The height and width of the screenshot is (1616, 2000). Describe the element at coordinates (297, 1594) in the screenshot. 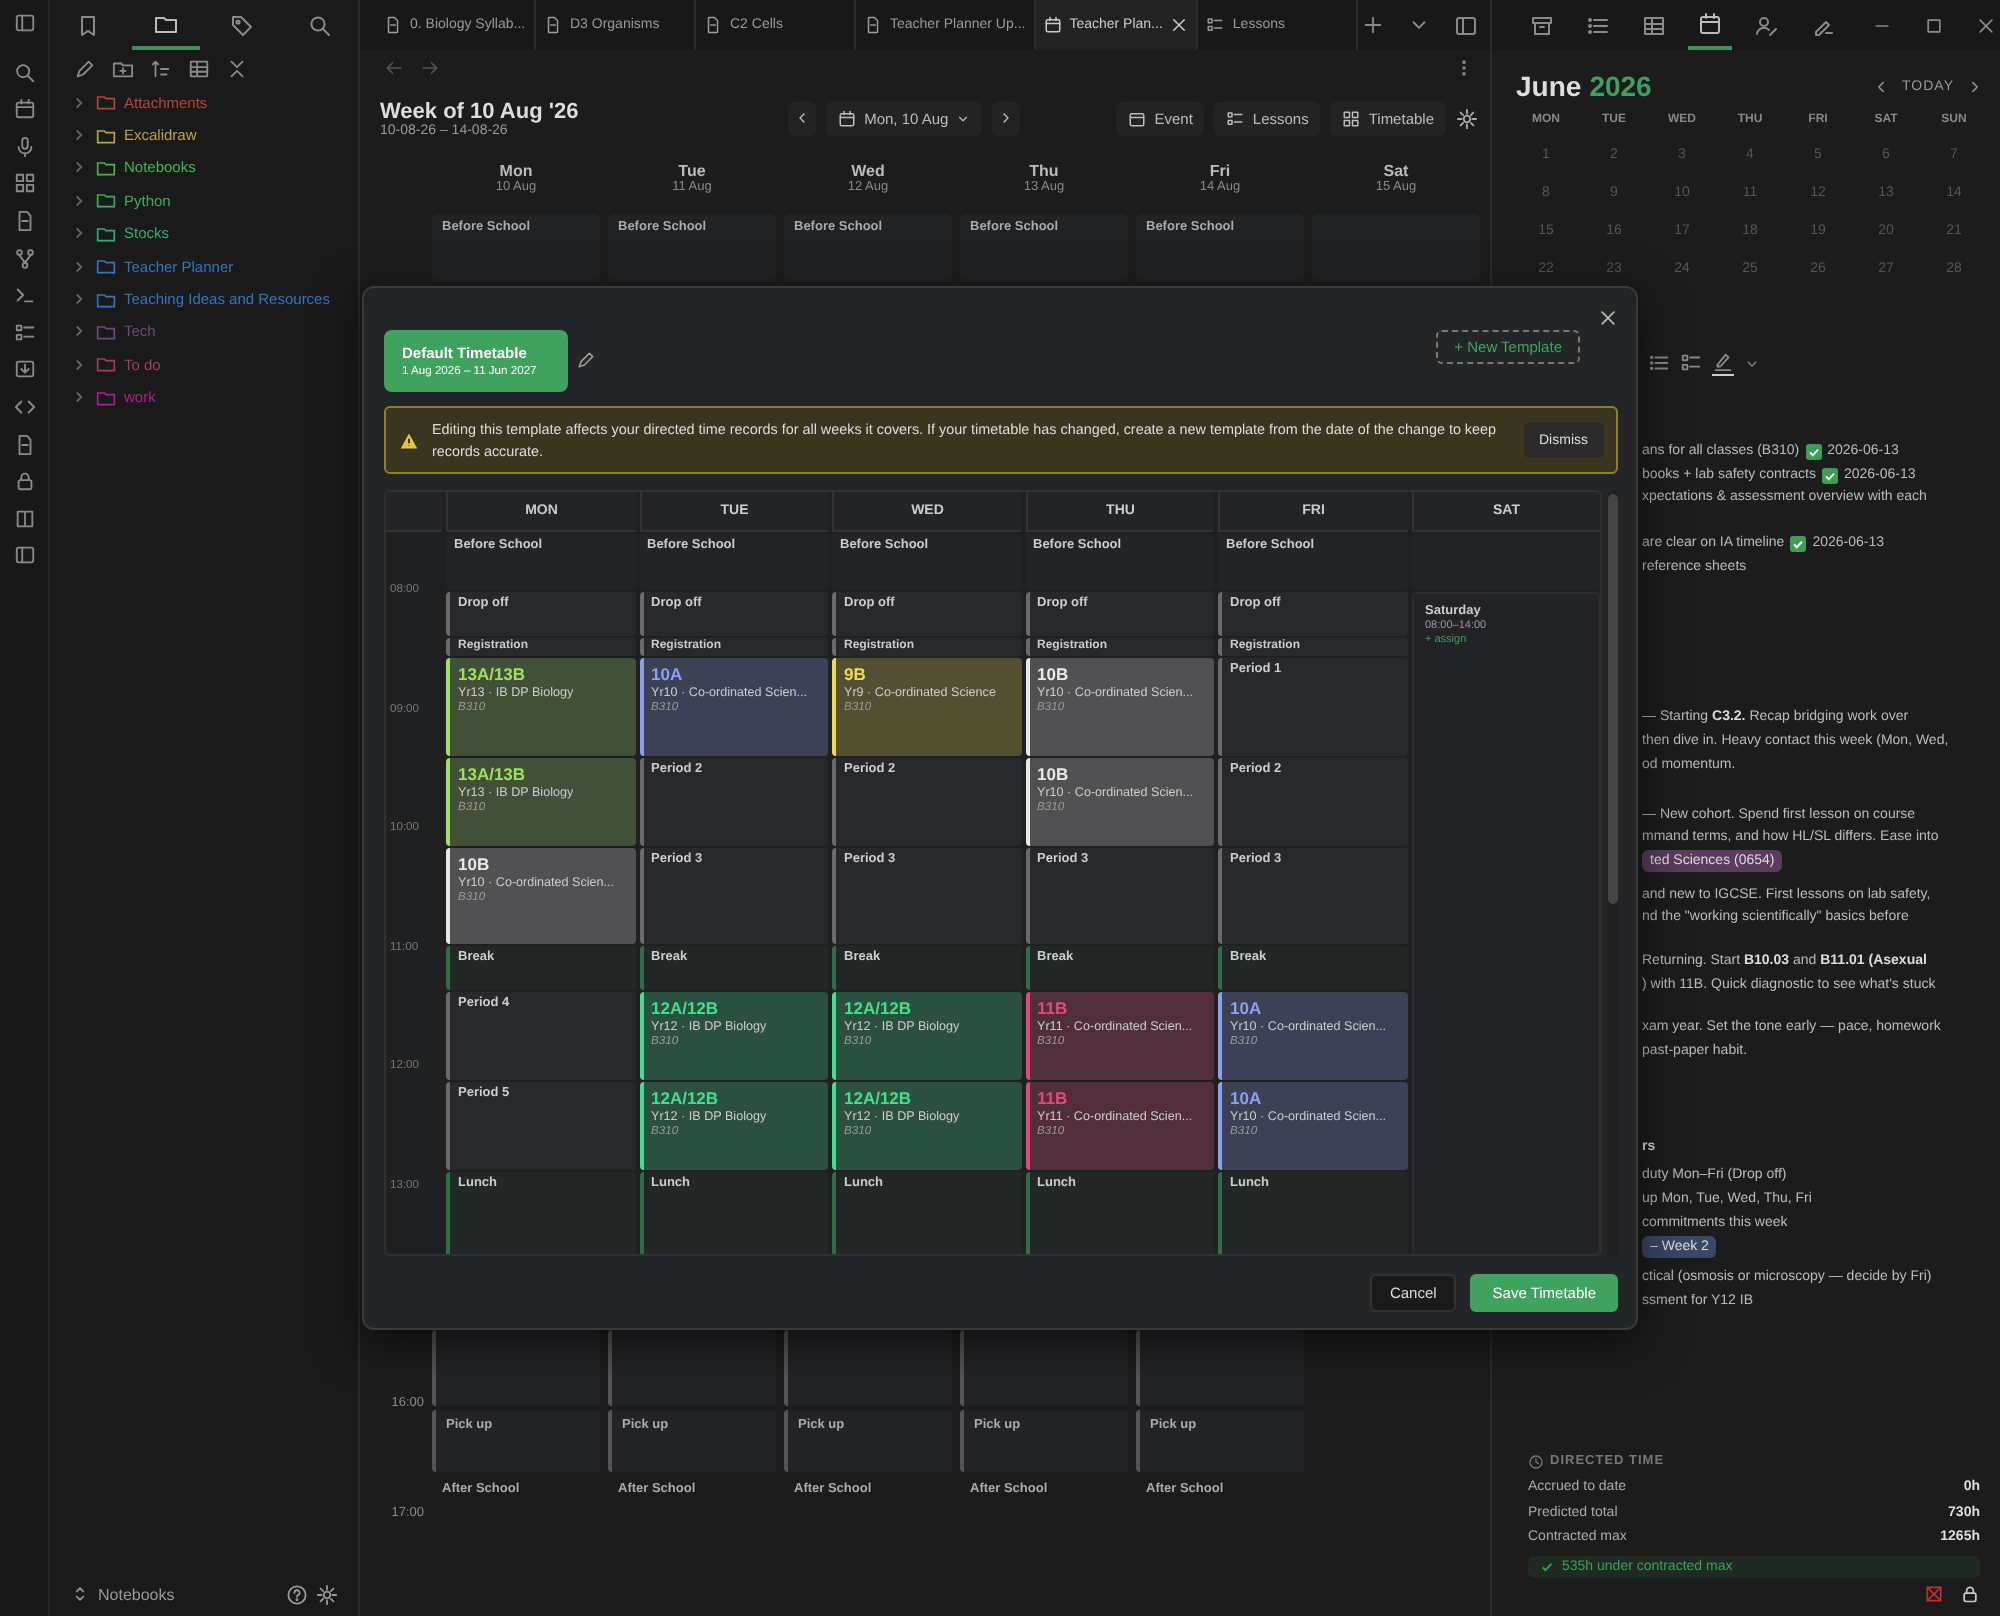

I see `help-icon` at that location.